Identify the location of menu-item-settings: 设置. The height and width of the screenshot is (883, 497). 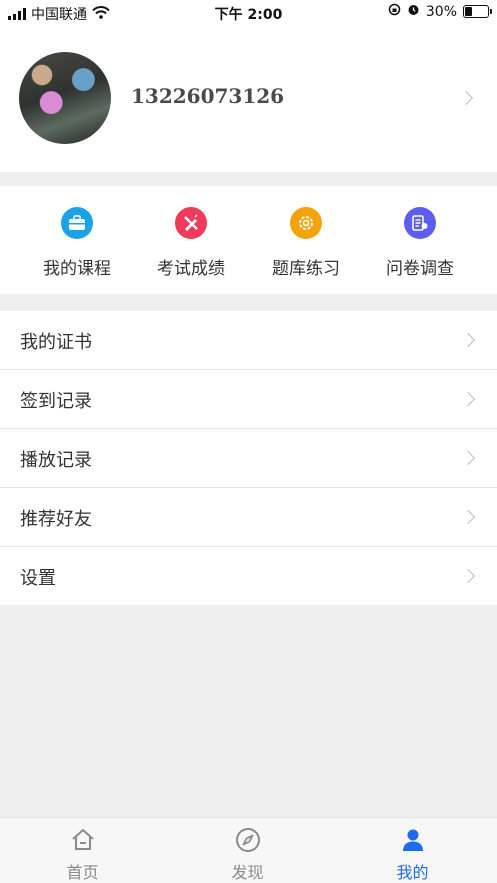
(248, 576).